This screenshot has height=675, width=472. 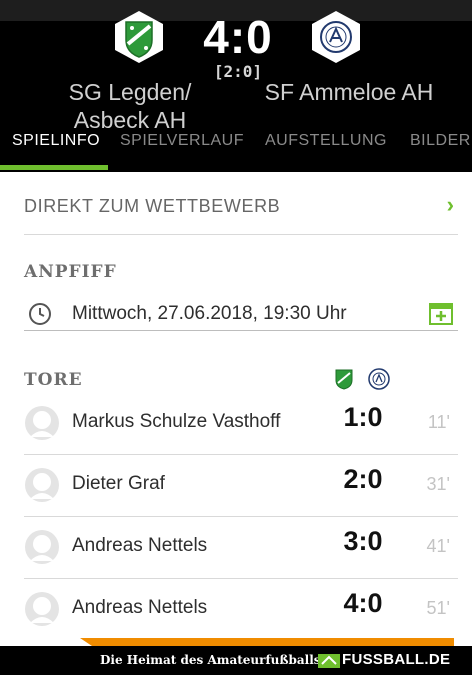 What do you see at coordinates (241, 485) in the screenshot?
I see `goal-row: Dieter Graf 2:0 31'` at bounding box center [241, 485].